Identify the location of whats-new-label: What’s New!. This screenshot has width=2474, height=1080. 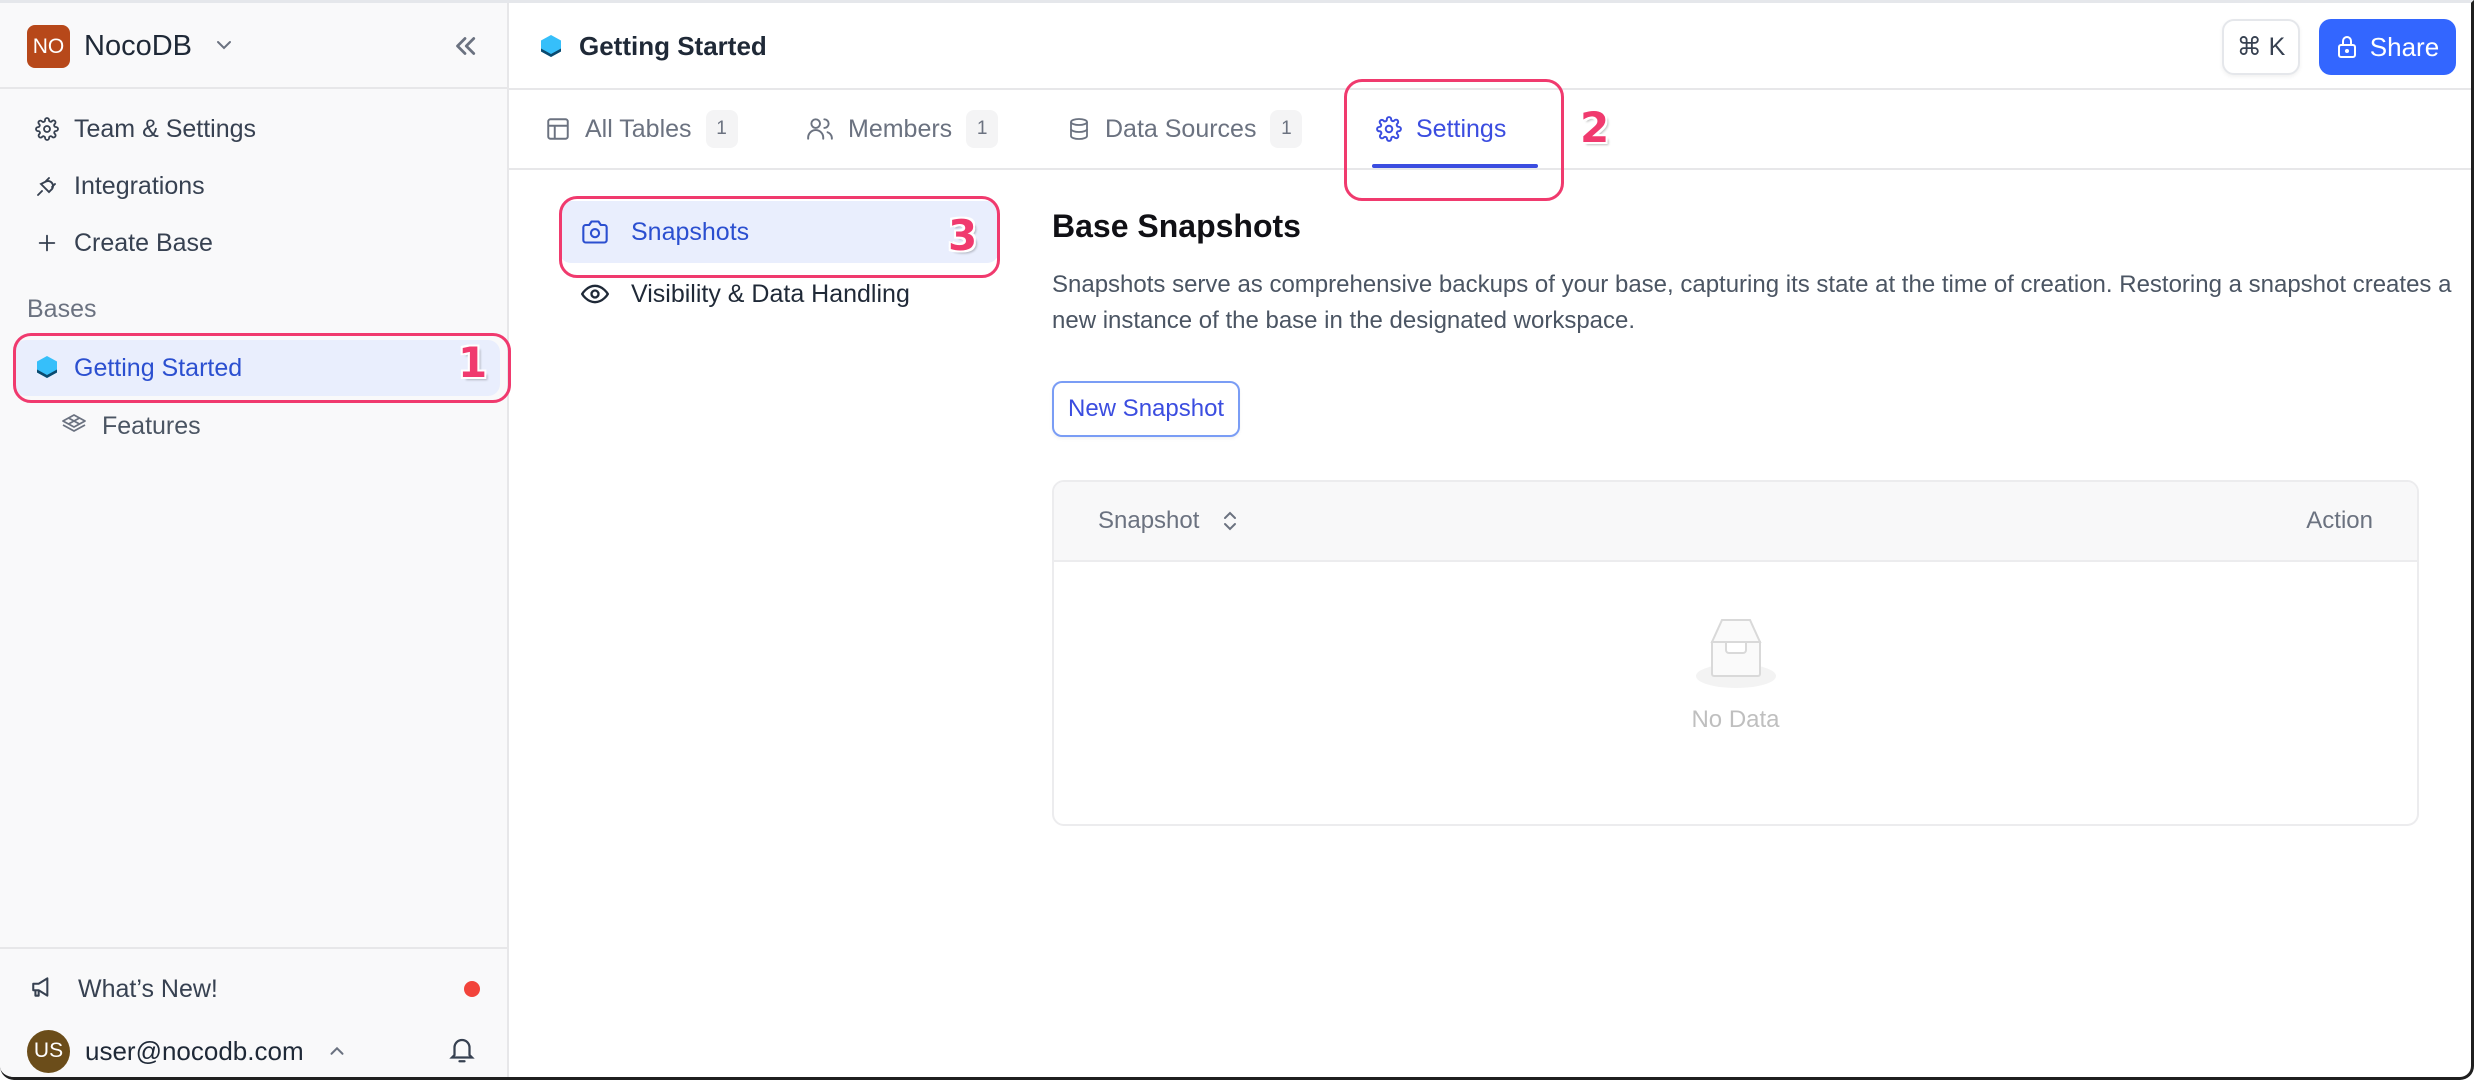
(148, 988).